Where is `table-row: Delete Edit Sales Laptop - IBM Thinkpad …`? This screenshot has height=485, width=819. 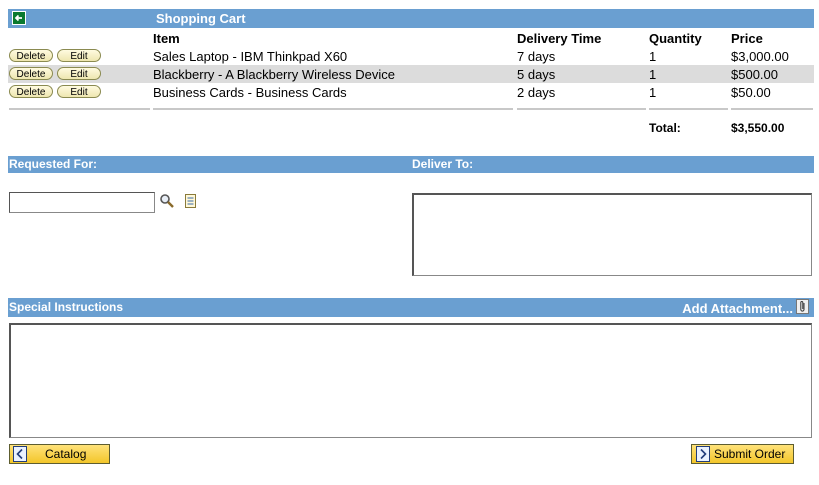
table-row: Delete Edit Sales Laptop - IBM Thinkpad … is located at coordinates (411, 56).